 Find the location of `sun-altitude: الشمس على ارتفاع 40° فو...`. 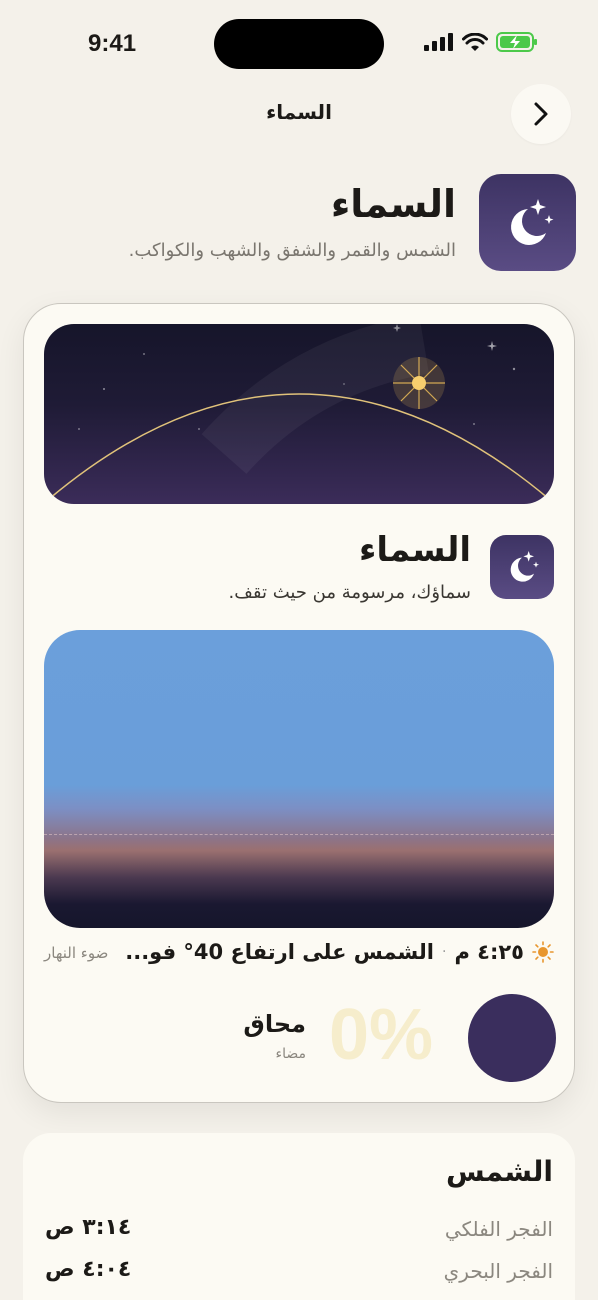

sun-altitude: الشمس على ارتفاع 40° فو... is located at coordinates (279, 952).